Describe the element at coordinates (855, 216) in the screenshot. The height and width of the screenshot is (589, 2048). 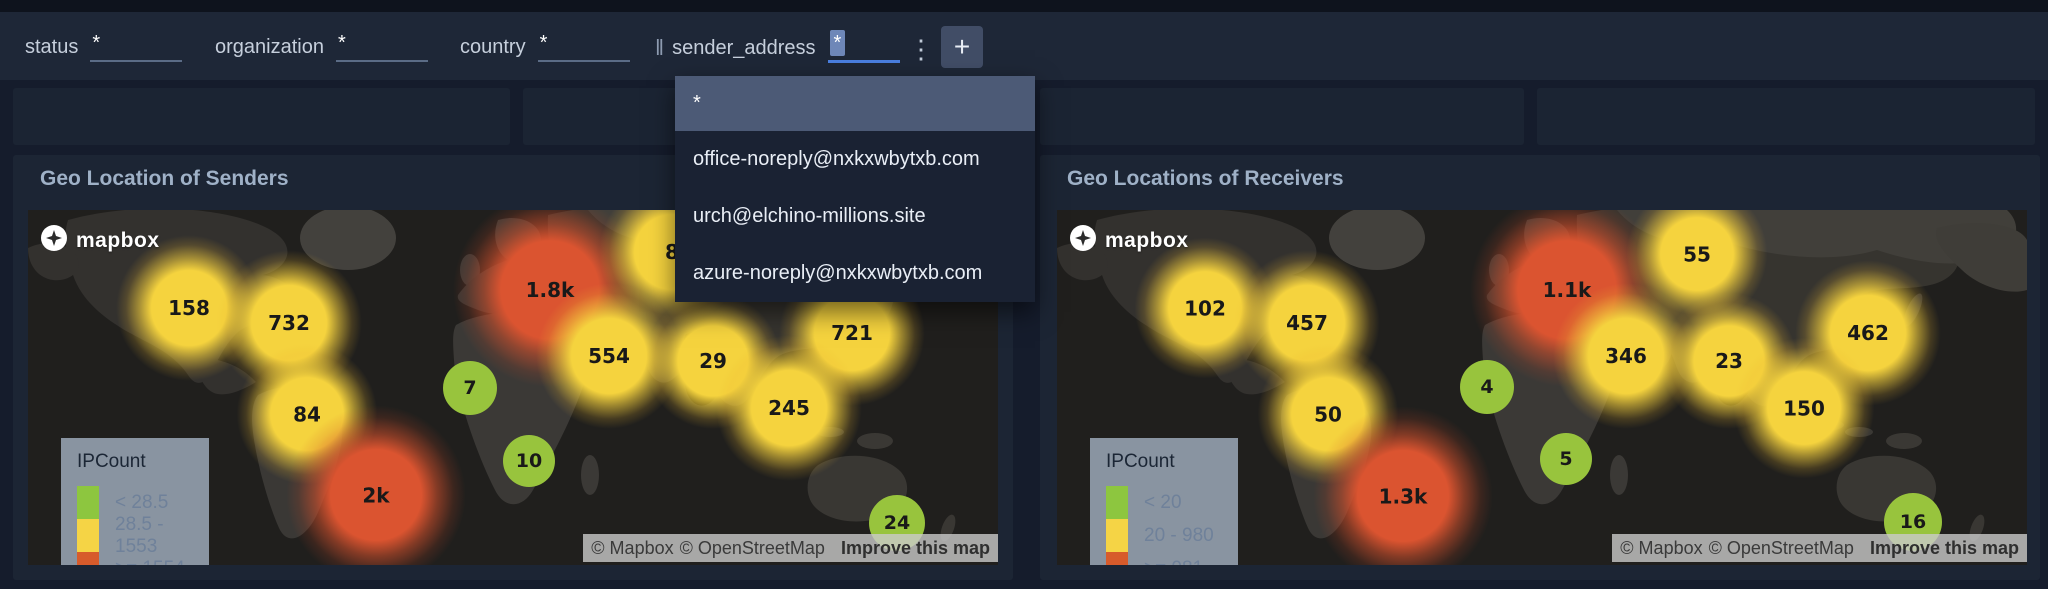
I see `dropdown-option: urch@elchino-millions.site` at that location.